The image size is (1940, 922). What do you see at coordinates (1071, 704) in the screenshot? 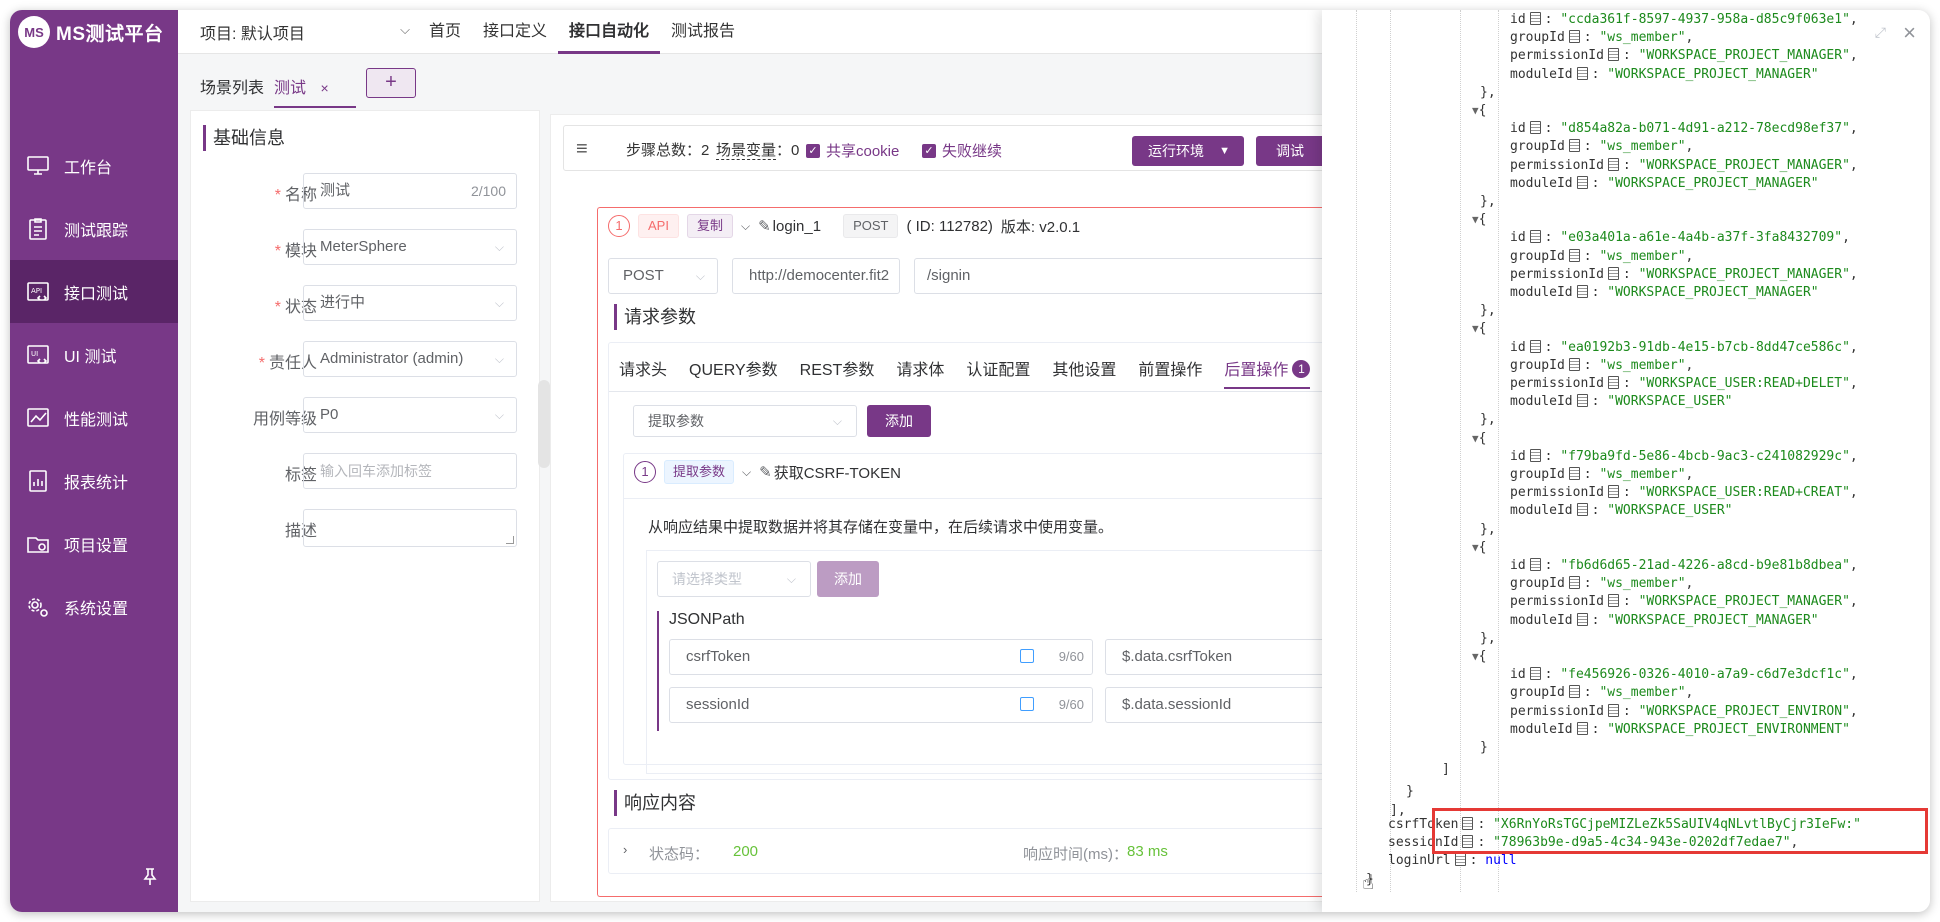
I see `variable-name-count: 9/60` at bounding box center [1071, 704].